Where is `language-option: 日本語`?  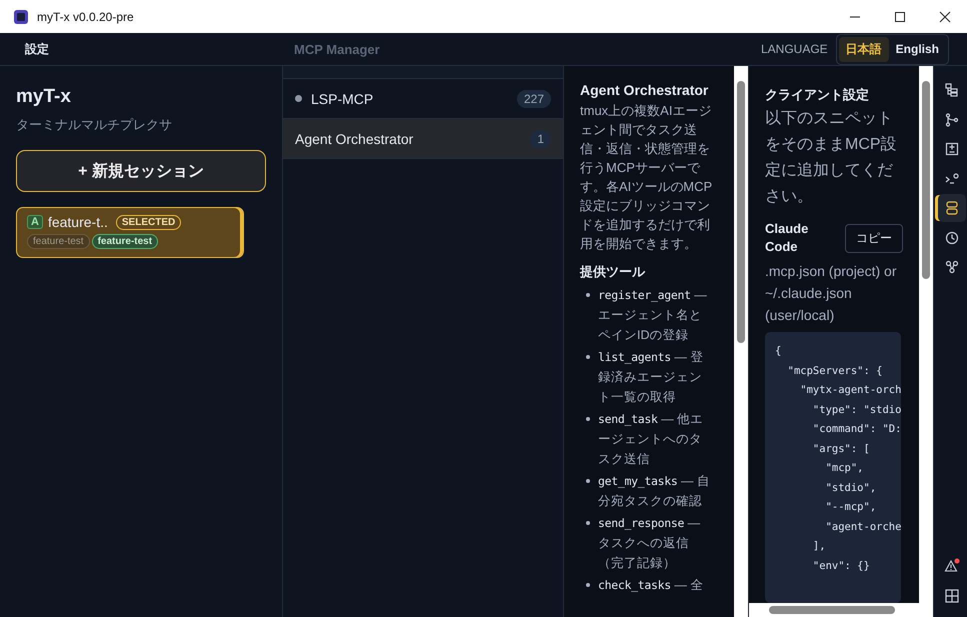
language-option: 日本語 is located at coordinates (863, 49).